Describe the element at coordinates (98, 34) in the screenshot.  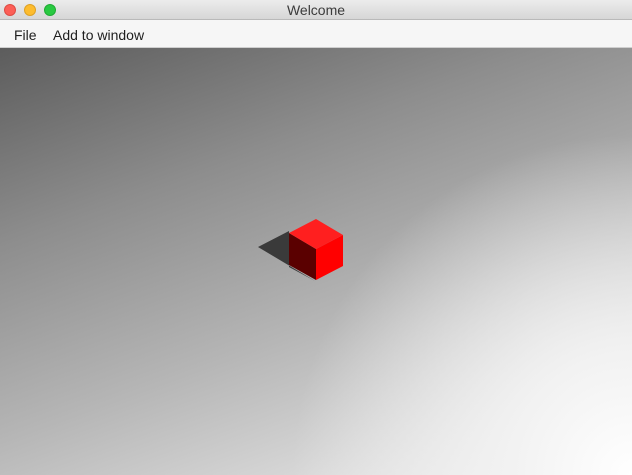
I see `menu-add-to-window: Add to window` at that location.